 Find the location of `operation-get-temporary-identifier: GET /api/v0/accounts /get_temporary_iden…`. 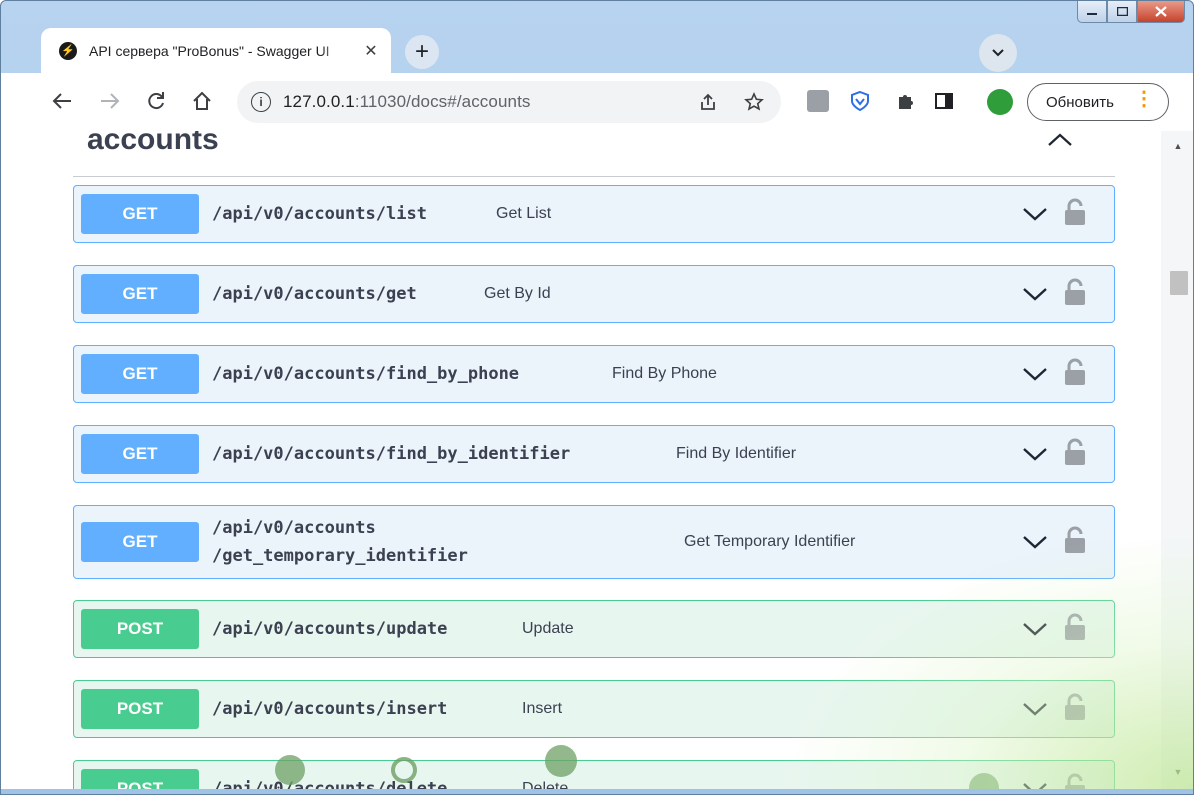

operation-get-temporary-identifier: GET /api/v0/accounts /get_temporary_iden… is located at coordinates (594, 542).